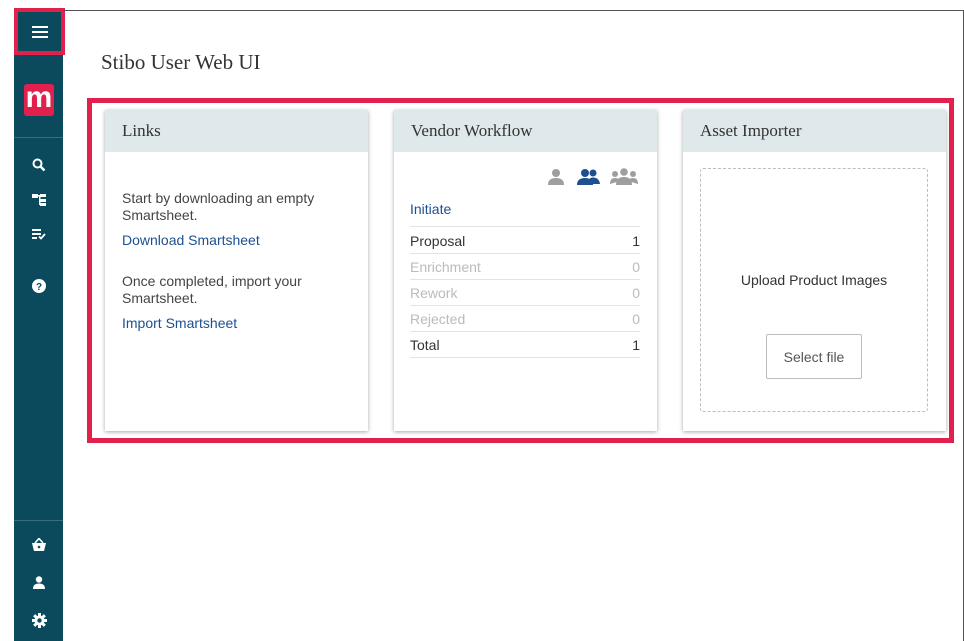 The image size is (964, 641). I want to click on asset-importer-title: Asset Importer, so click(814, 131).